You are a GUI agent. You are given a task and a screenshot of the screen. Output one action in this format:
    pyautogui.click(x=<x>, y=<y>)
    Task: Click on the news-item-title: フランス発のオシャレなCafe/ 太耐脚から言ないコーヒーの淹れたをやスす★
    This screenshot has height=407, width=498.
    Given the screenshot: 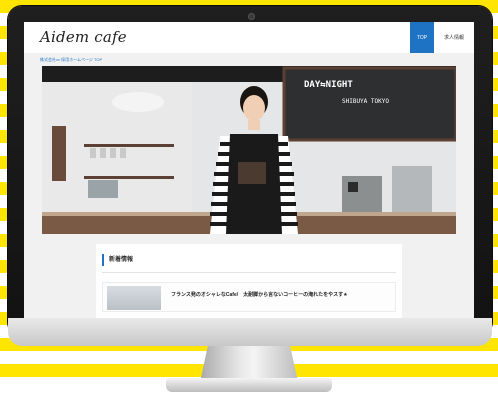 What is the action you would take?
    pyautogui.click(x=259, y=294)
    